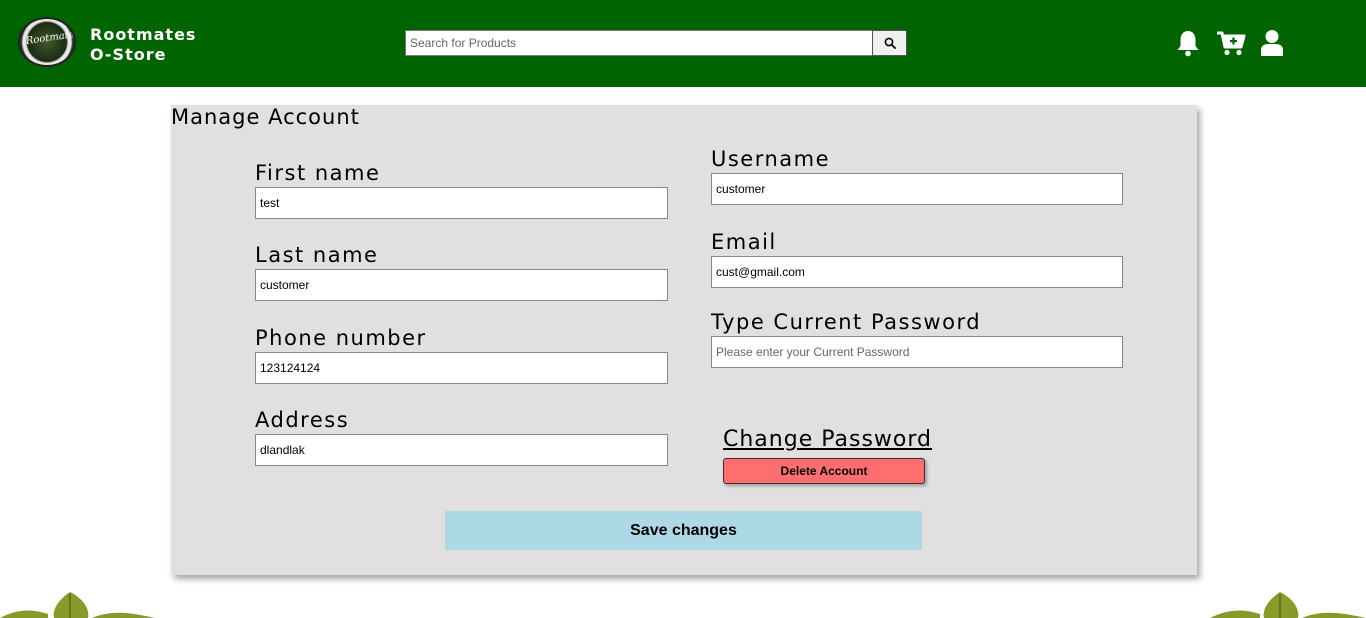 The height and width of the screenshot is (618, 1366). What do you see at coordinates (846, 322) in the screenshot?
I see `current-password-label: Type Current Password` at bounding box center [846, 322].